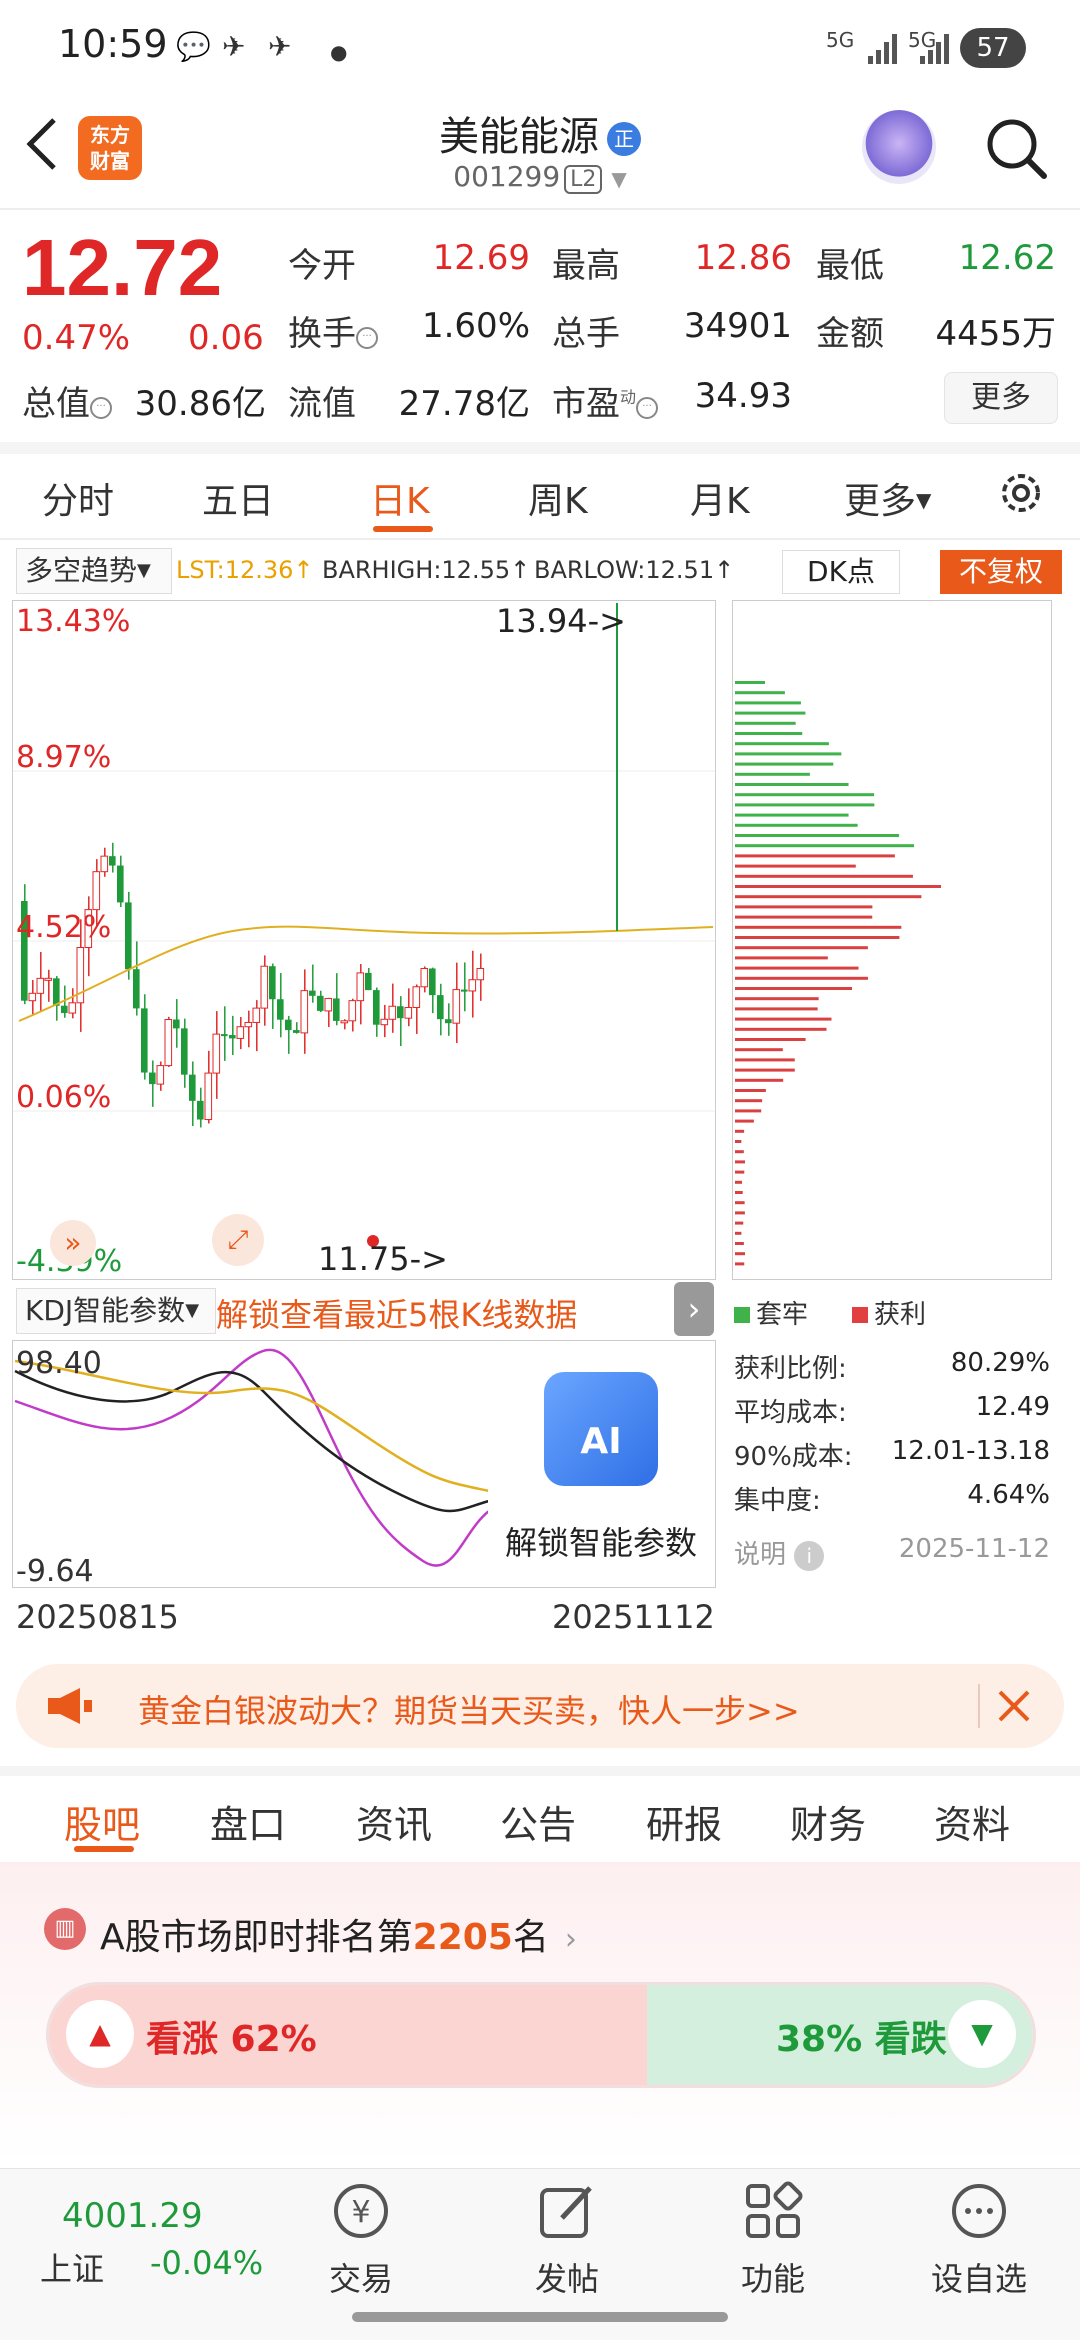 Image resolution: width=1080 pixels, height=2340 pixels. What do you see at coordinates (333, 330) in the screenshot?
I see `turnover-label: 换手 ···` at bounding box center [333, 330].